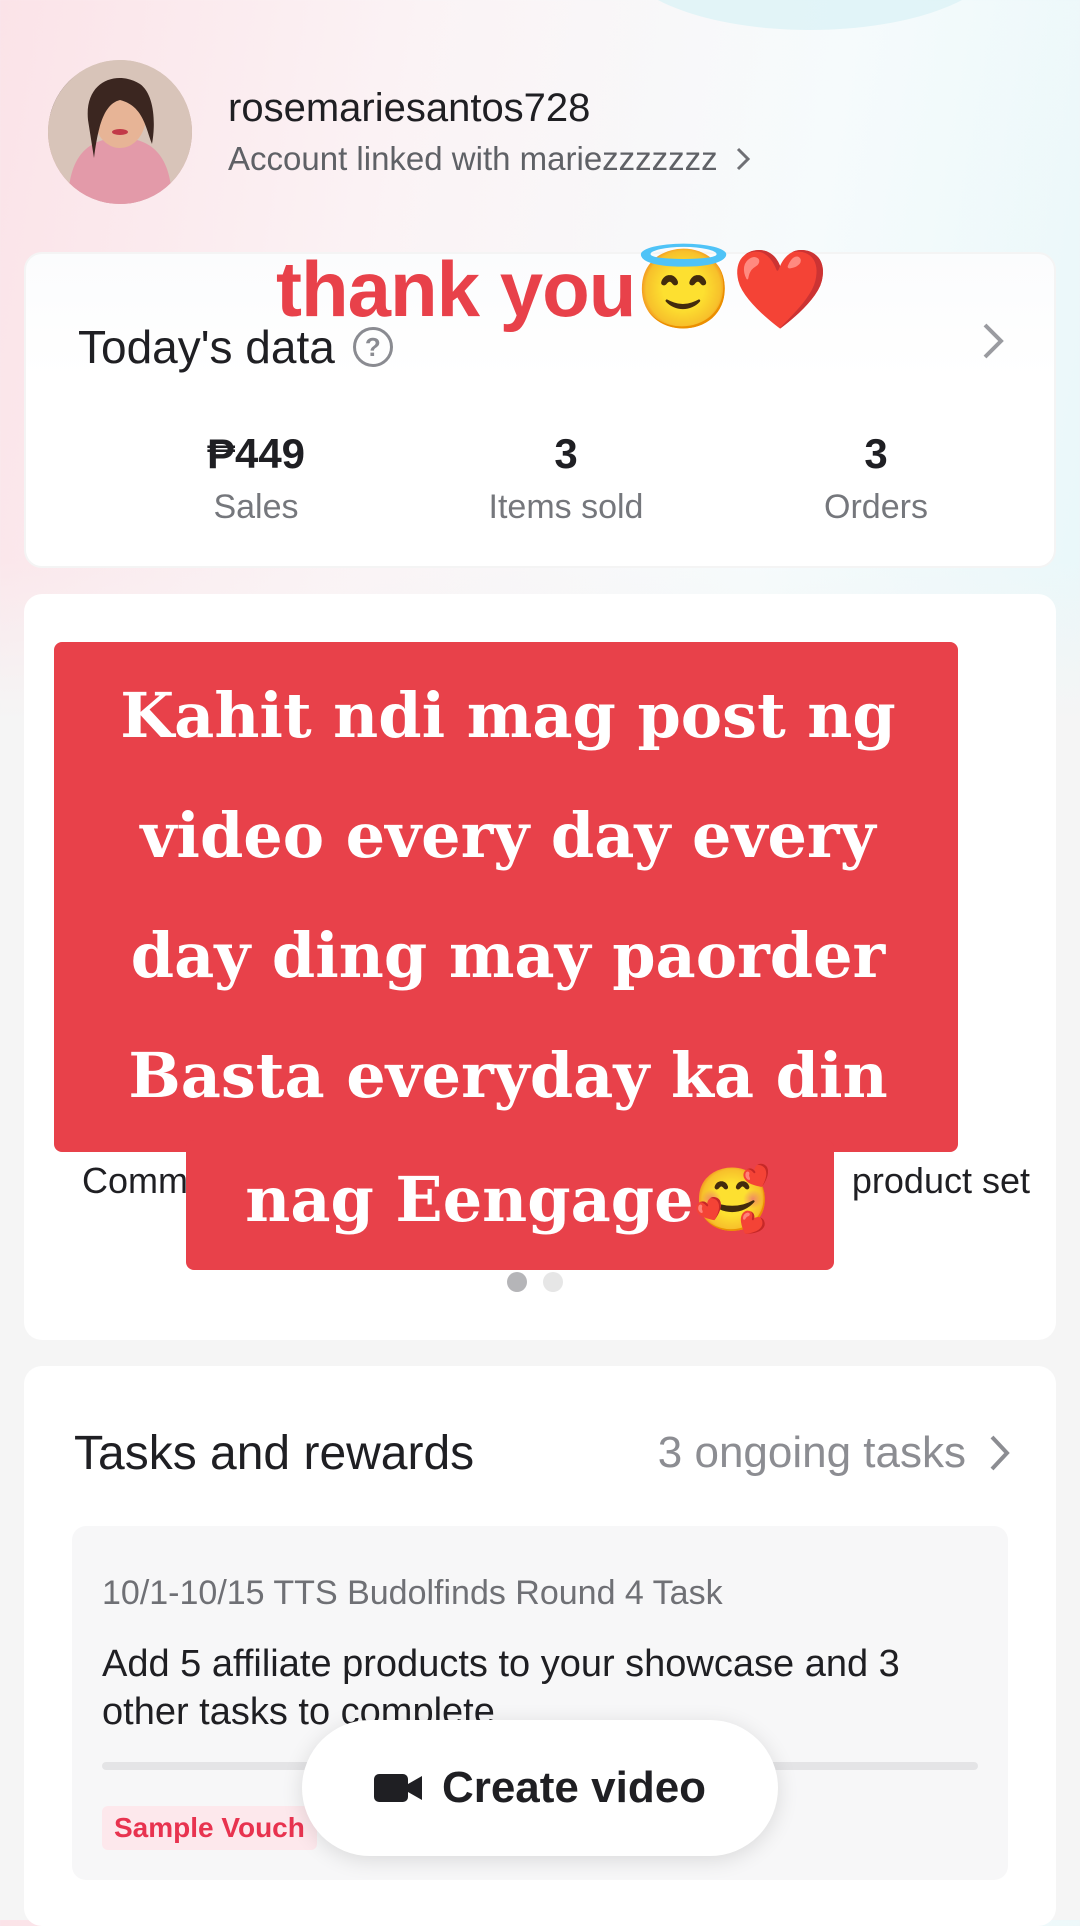 This screenshot has height=1926, width=1080. I want to click on avatar-image, so click(120, 132).